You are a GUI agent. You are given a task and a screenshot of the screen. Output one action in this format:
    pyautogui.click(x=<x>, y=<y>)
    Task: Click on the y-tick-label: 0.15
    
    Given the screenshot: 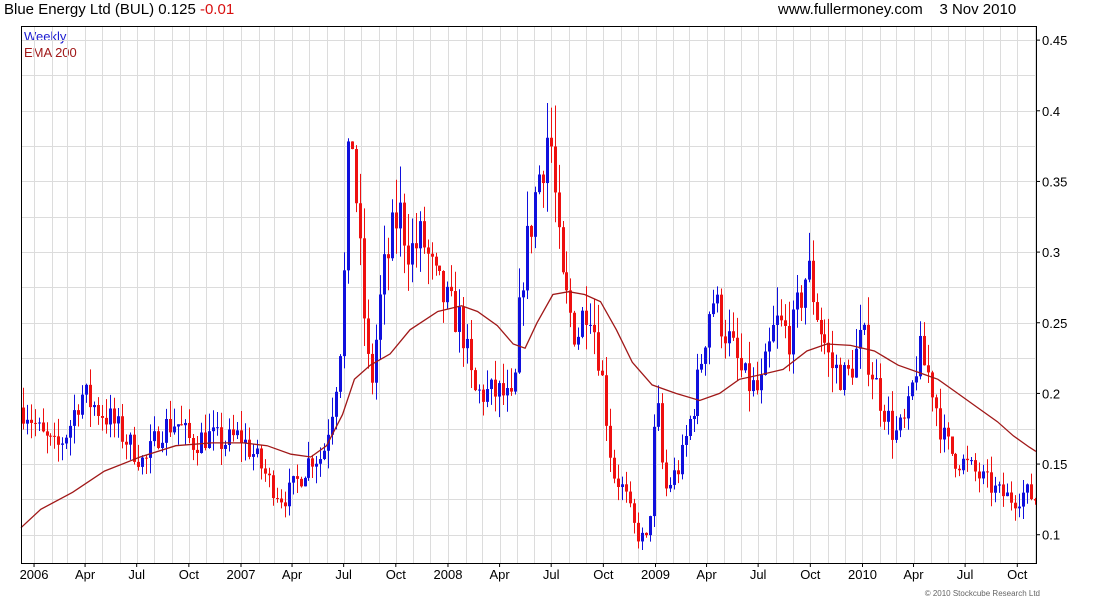 What is the action you would take?
    pyautogui.click(x=1054, y=464)
    